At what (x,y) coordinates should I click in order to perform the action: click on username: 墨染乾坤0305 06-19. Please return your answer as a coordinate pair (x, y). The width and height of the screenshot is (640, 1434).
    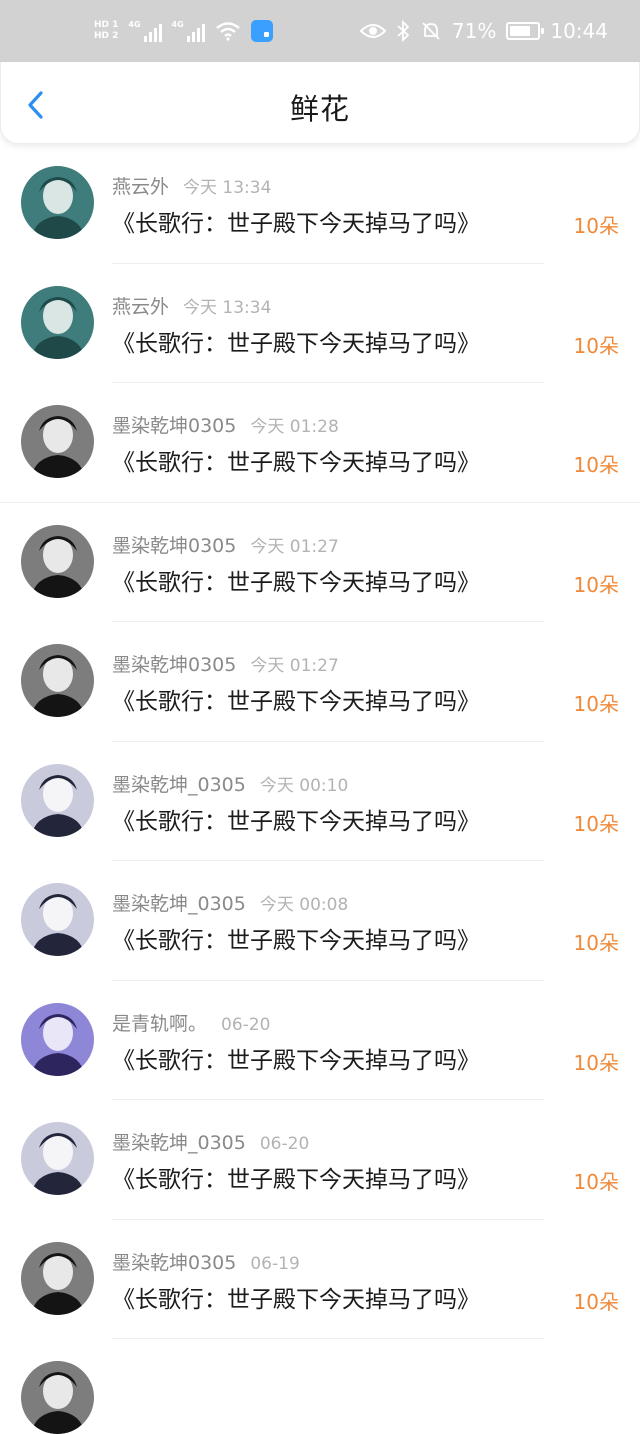
    Looking at the image, I should click on (206, 1261).